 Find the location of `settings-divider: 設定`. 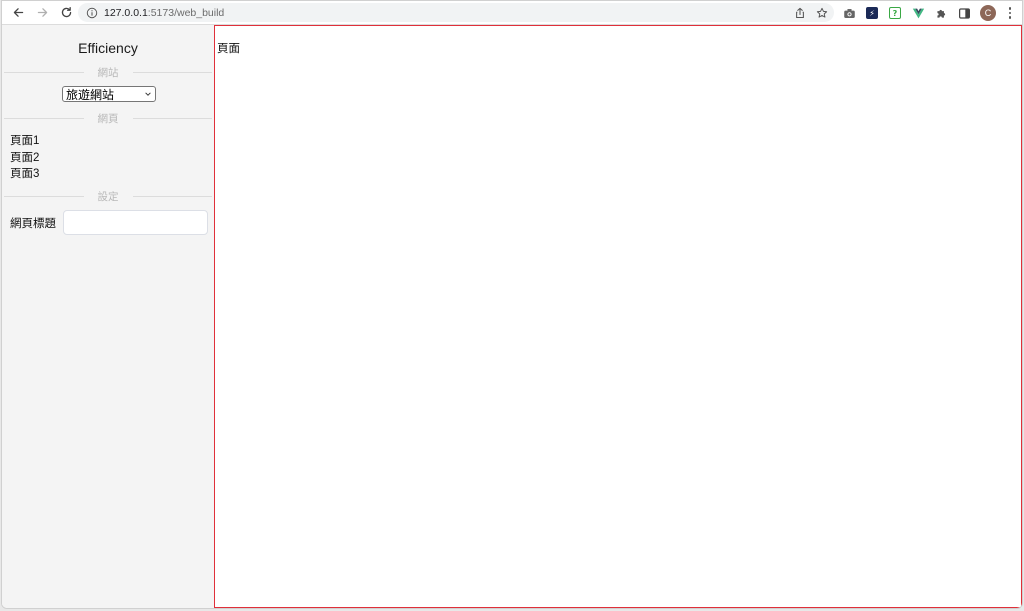

settings-divider: 設定 is located at coordinates (108, 196).